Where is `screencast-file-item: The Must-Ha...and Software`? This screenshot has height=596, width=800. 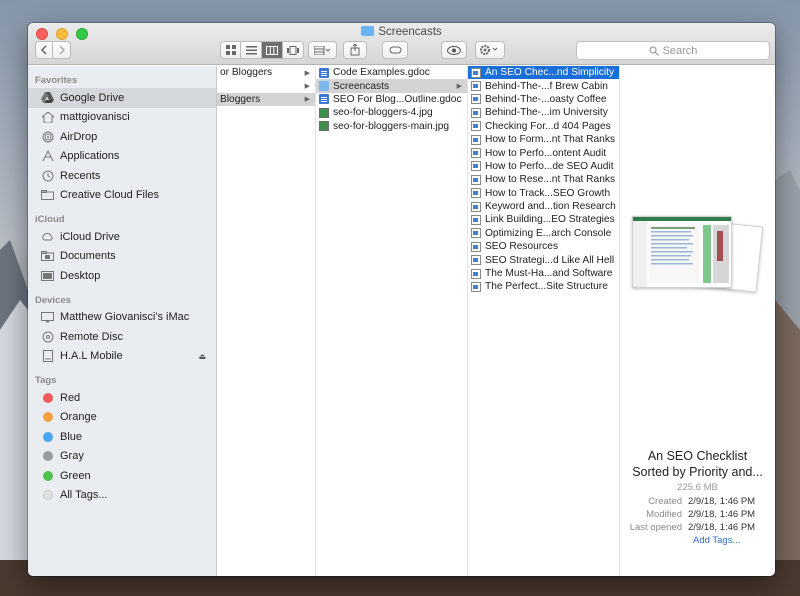 screencast-file-item: The Must-Ha...and Software is located at coordinates (543, 273).